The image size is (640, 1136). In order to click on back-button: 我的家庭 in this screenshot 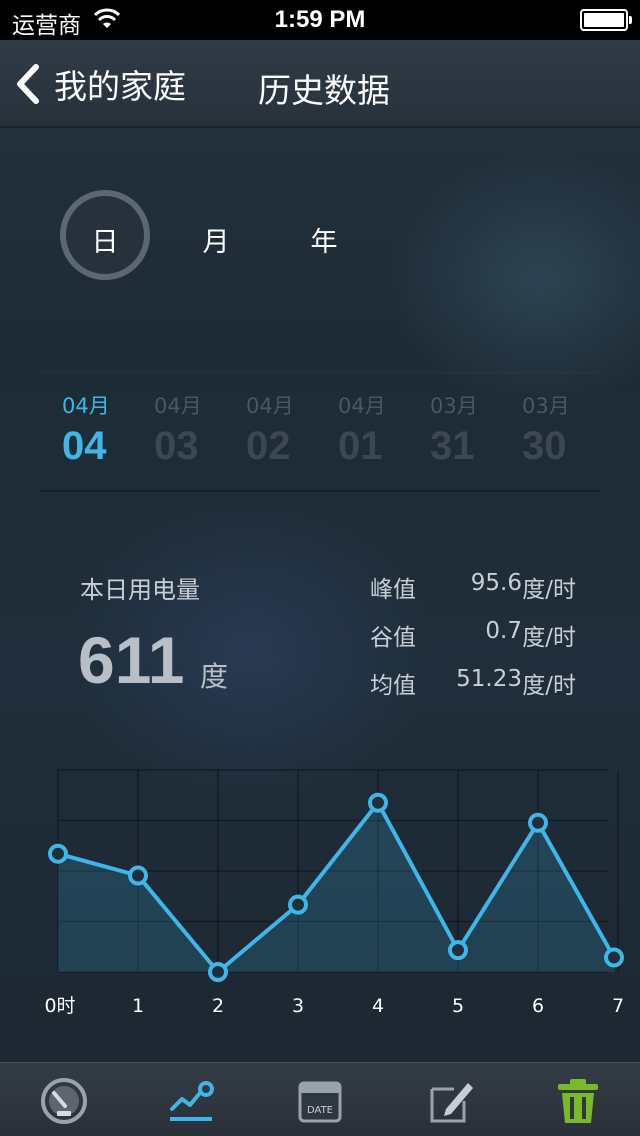, I will do `click(100, 84)`.